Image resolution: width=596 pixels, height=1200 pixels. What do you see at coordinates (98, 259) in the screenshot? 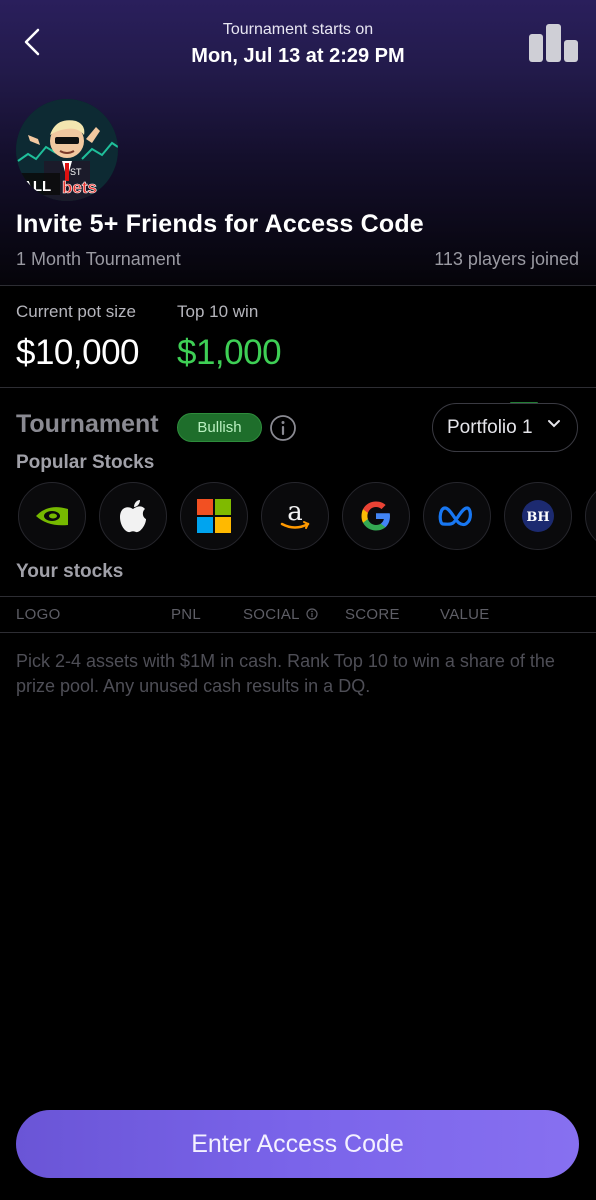
I see `tournament-duration: 1 Month Tournament` at bounding box center [98, 259].